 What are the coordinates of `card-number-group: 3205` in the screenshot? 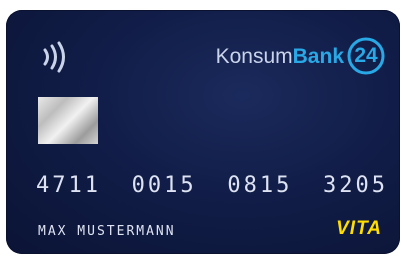 It's located at (355, 185).